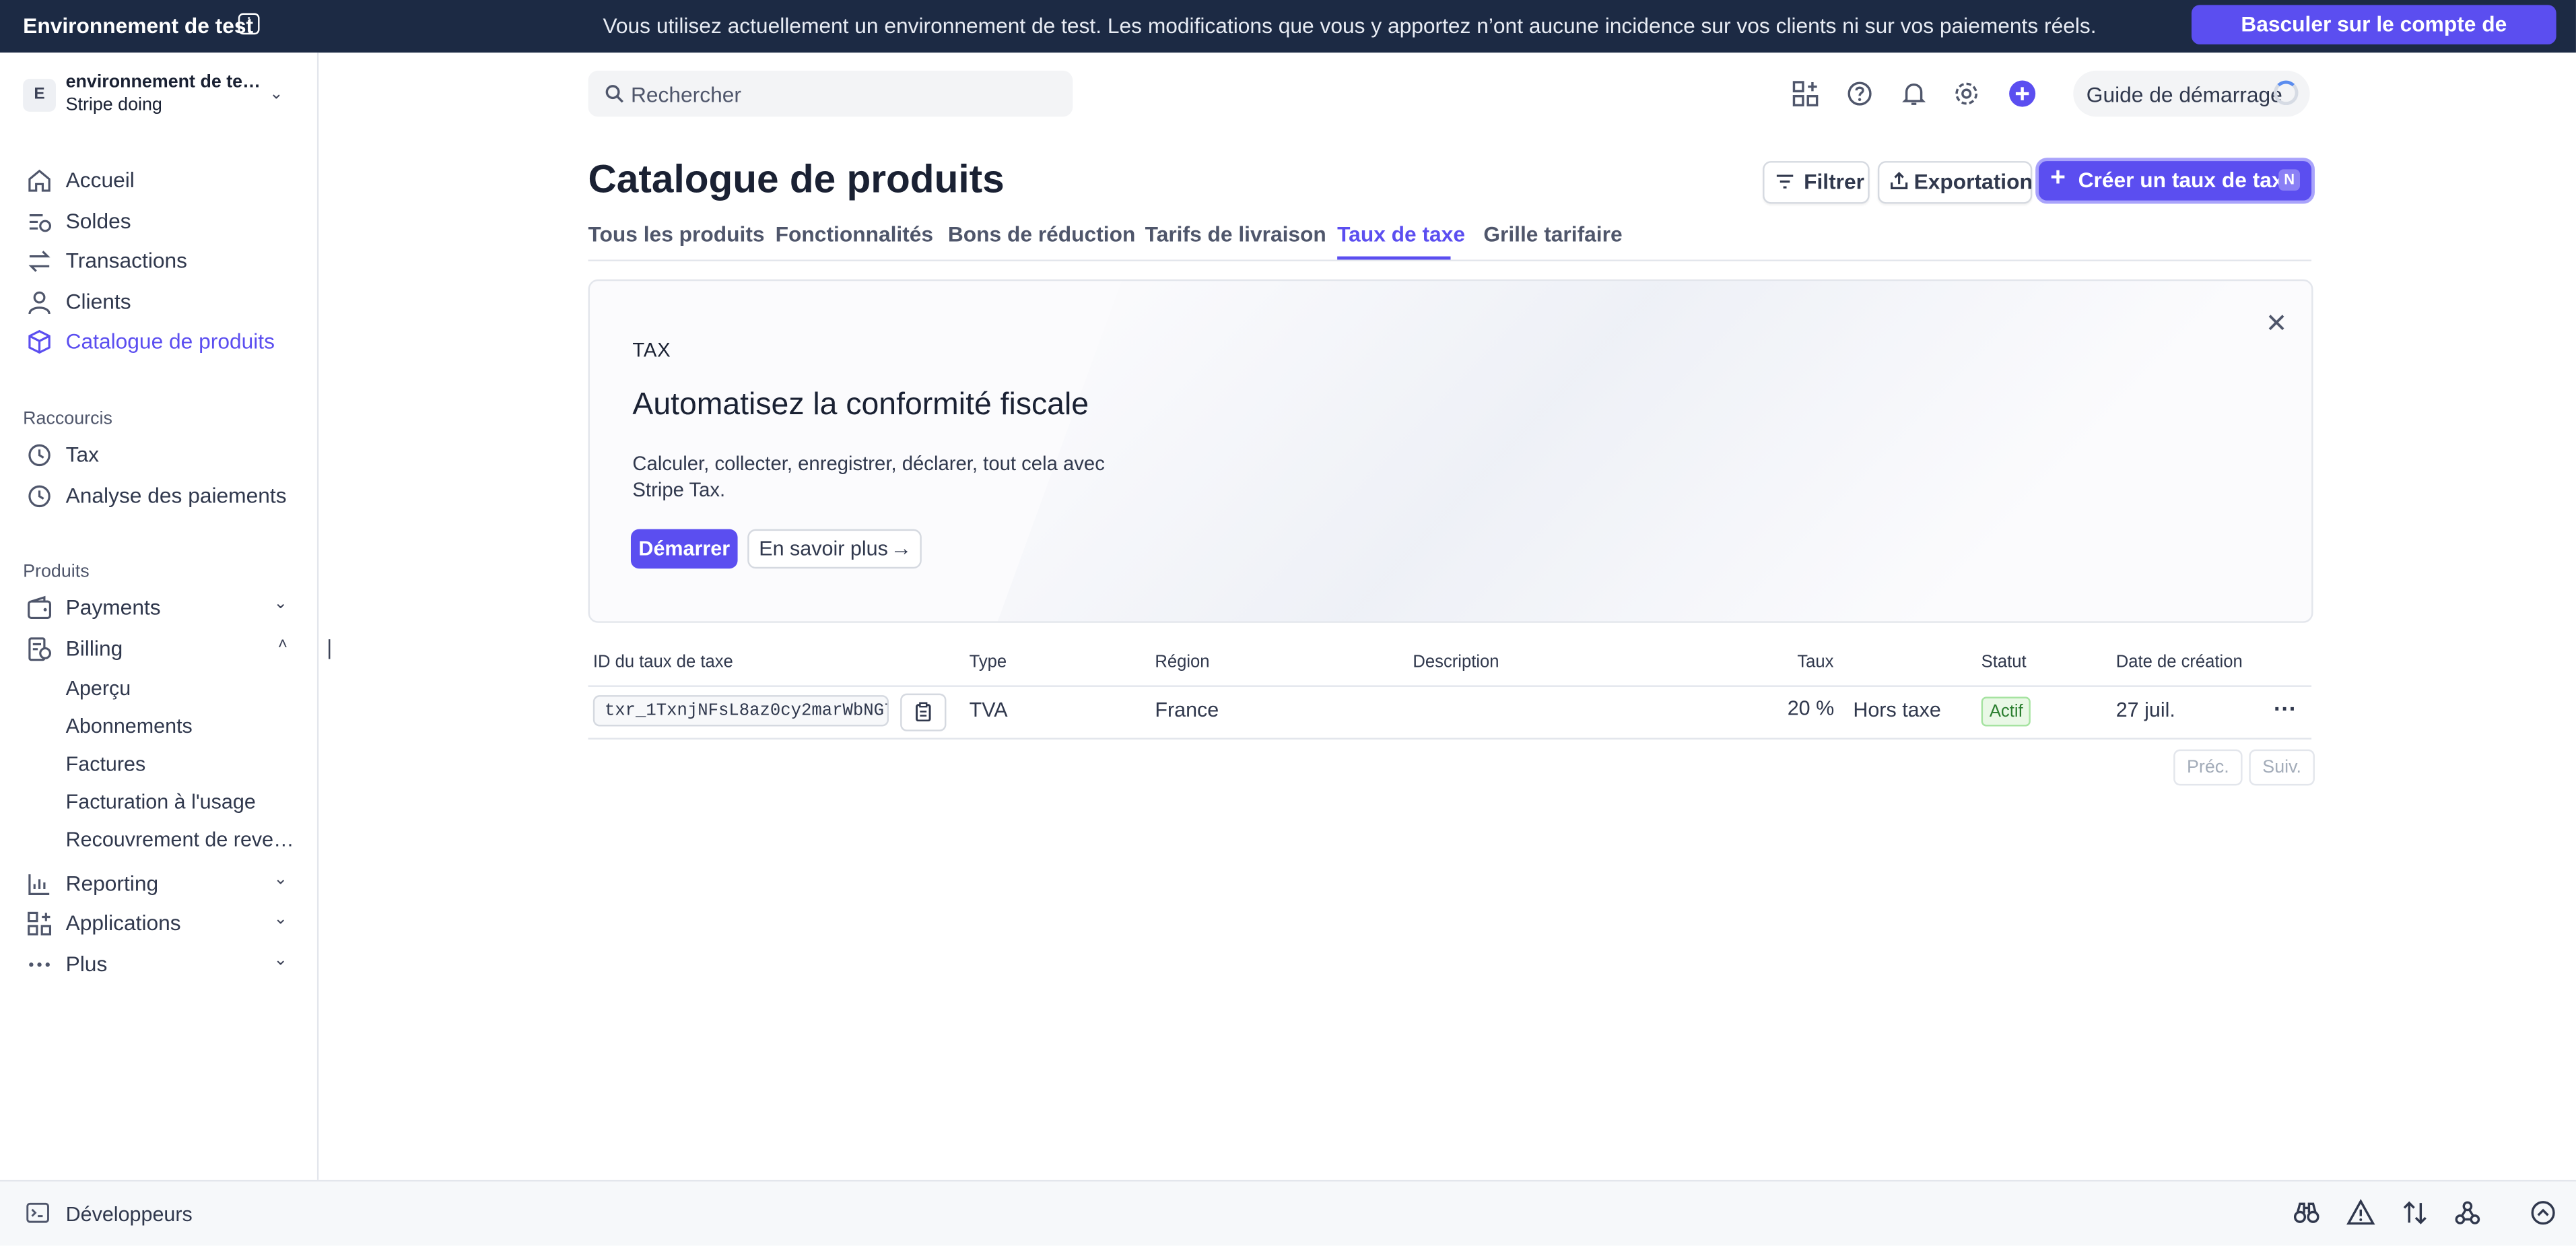  What do you see at coordinates (138, 25) in the screenshot?
I see `env-label: Environnement de test` at bounding box center [138, 25].